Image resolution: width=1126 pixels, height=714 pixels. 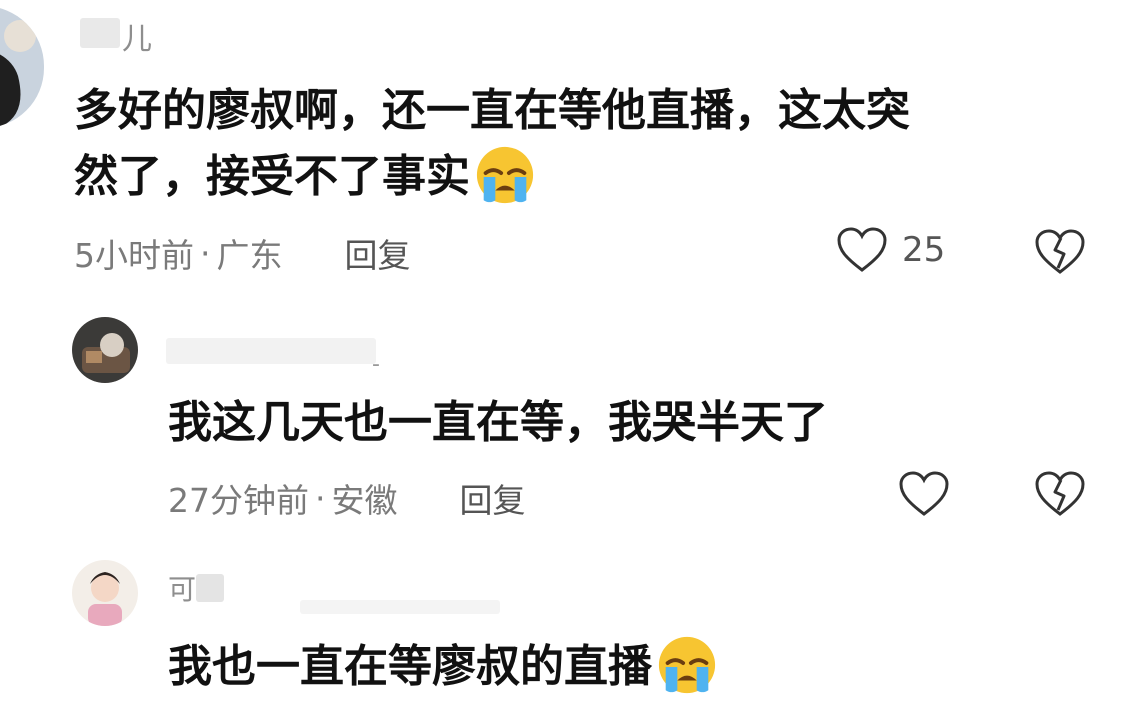 I want to click on timestamp: 5小时前, so click(x=134, y=255).